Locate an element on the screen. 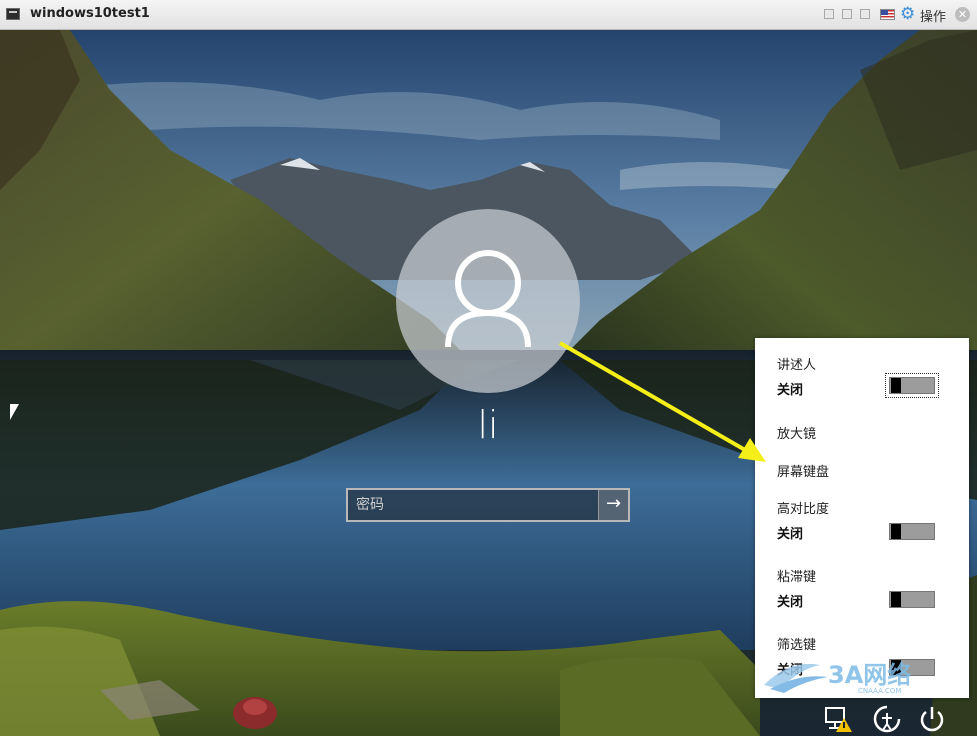  narrator-state: 关闭 is located at coordinates (790, 390).